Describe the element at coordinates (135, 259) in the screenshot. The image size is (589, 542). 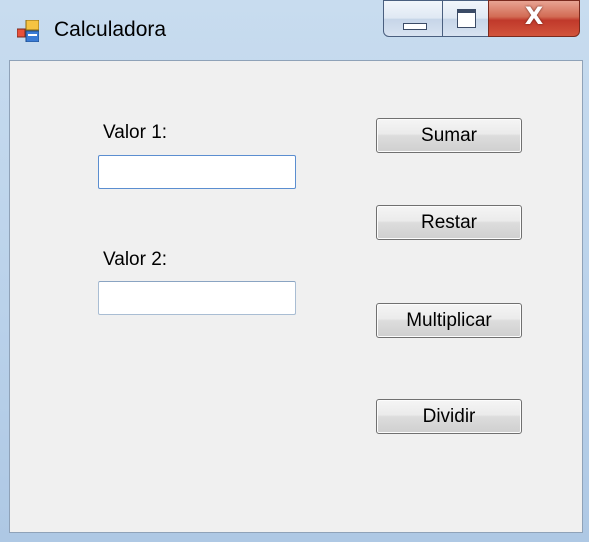
I see `valor2-label: Valor 2:` at that location.